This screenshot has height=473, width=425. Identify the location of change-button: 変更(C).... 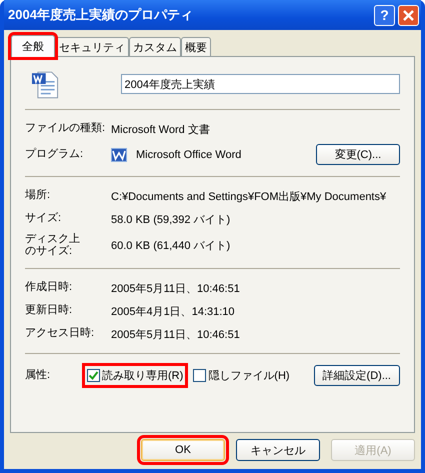
(358, 154).